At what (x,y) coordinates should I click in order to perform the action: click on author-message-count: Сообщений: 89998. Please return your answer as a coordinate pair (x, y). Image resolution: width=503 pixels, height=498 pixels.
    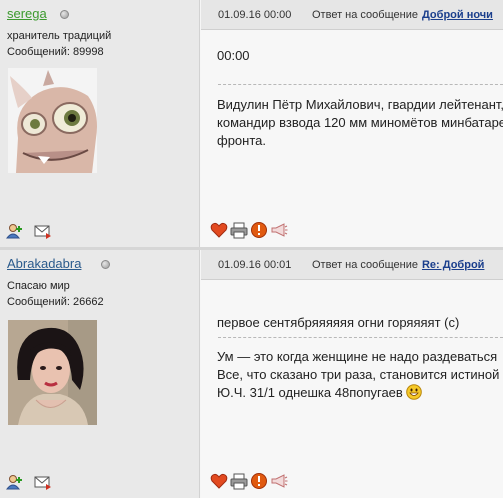
    Looking at the image, I should click on (55, 52).